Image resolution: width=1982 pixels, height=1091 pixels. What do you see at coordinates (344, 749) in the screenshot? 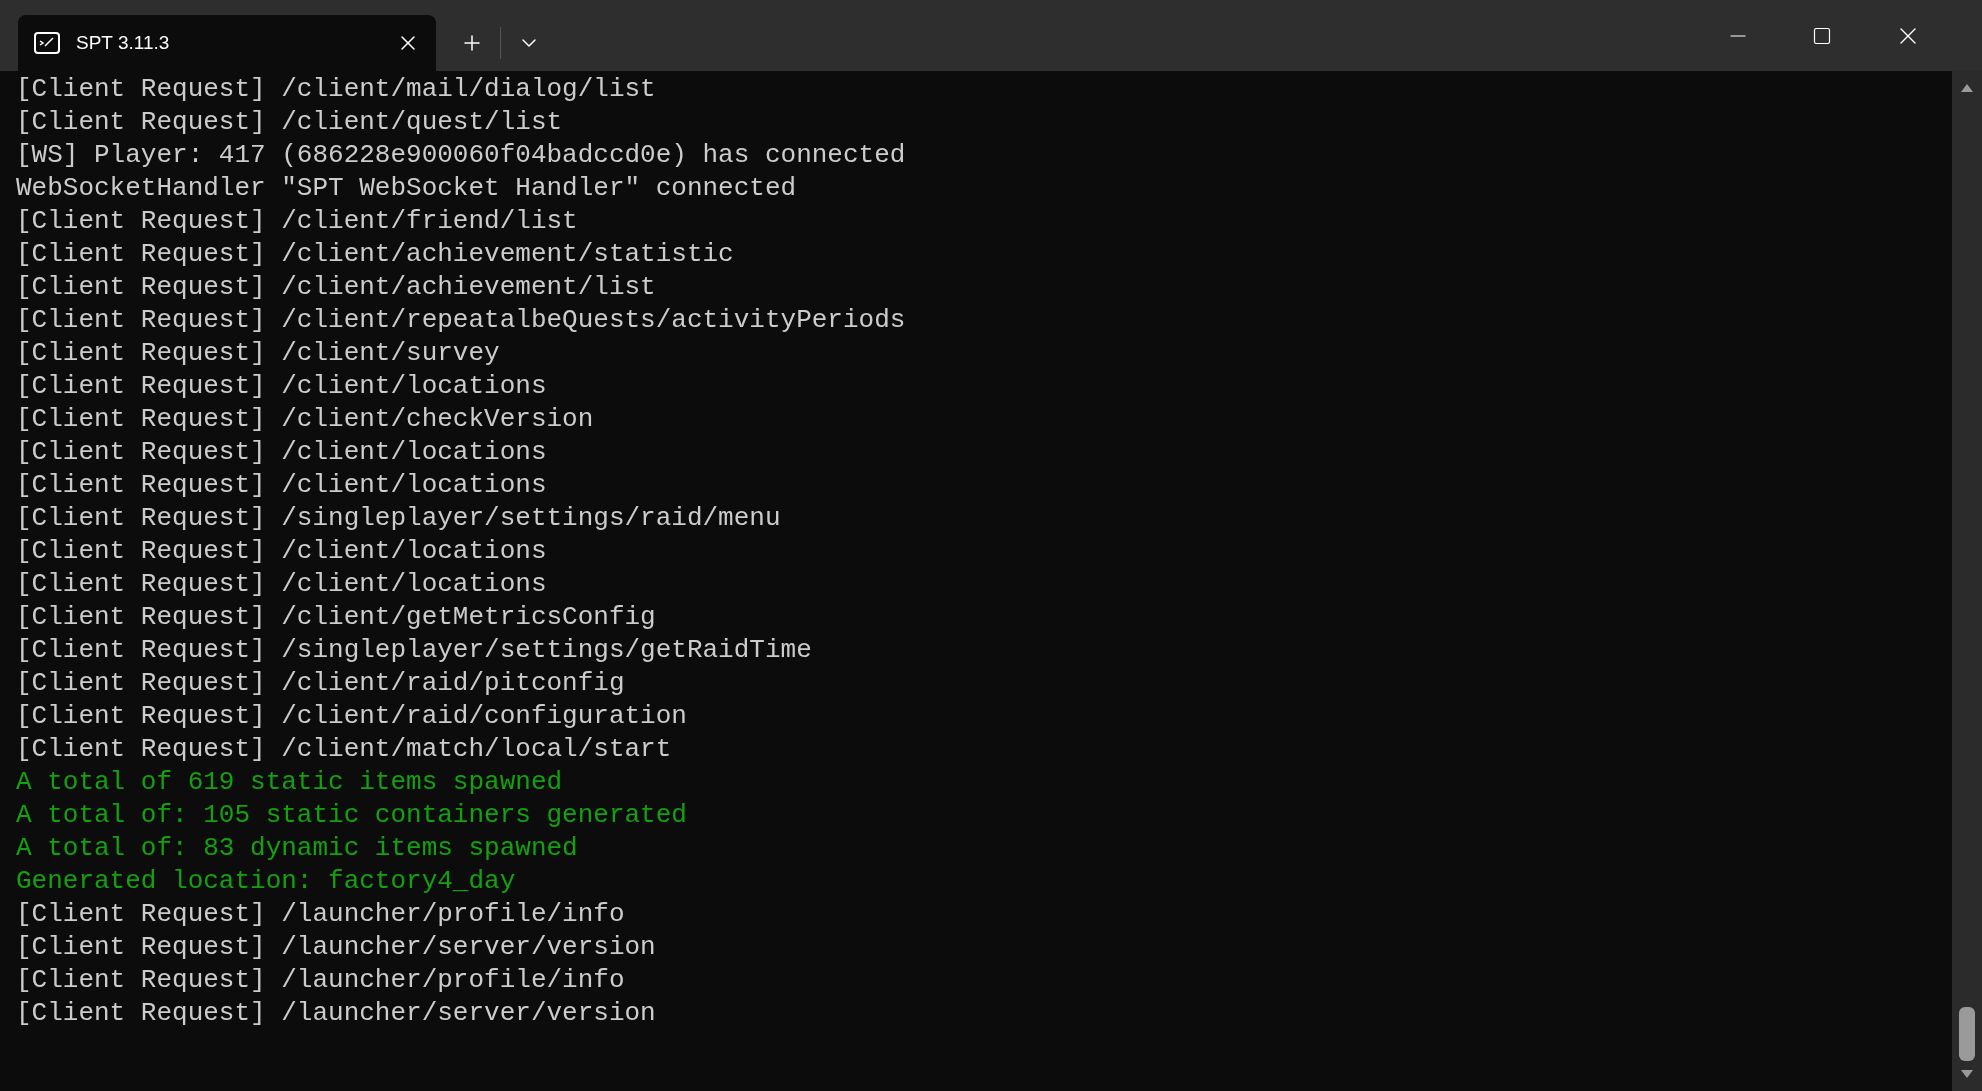
I see `log-line: [Client Request] /client/match/local/start` at bounding box center [344, 749].